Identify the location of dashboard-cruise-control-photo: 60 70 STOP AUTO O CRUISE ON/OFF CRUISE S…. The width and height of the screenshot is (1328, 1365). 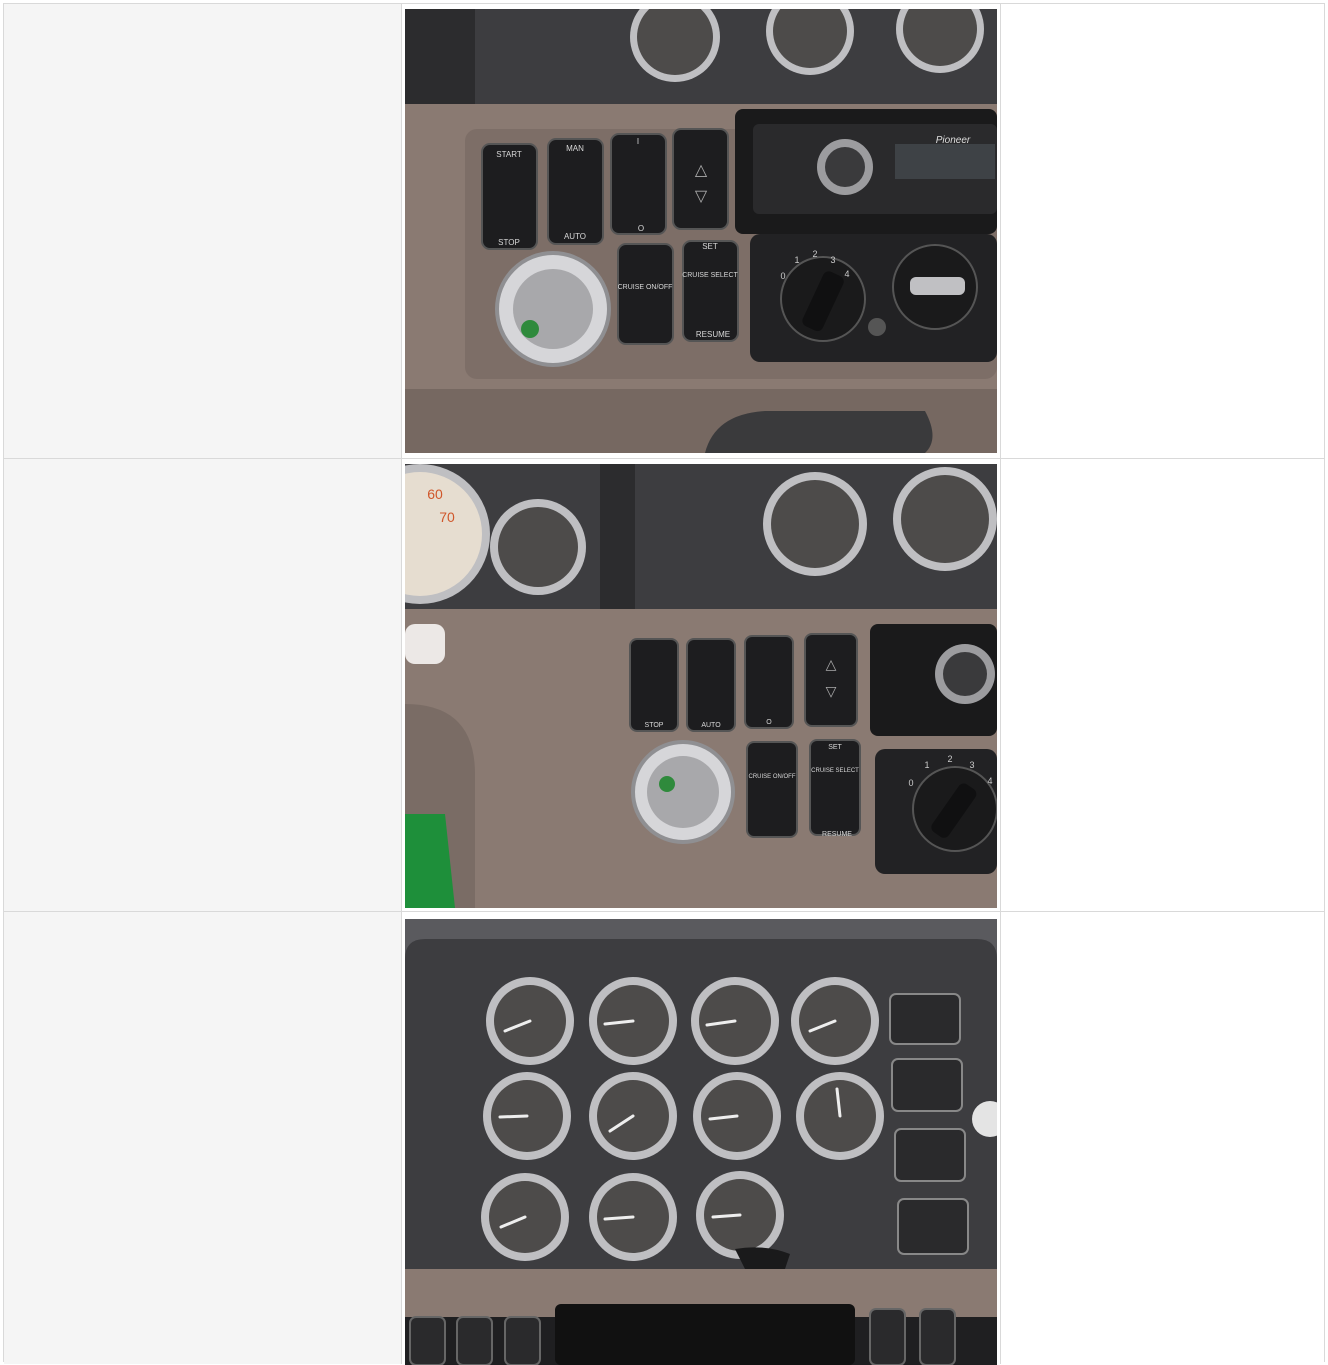
(701, 686).